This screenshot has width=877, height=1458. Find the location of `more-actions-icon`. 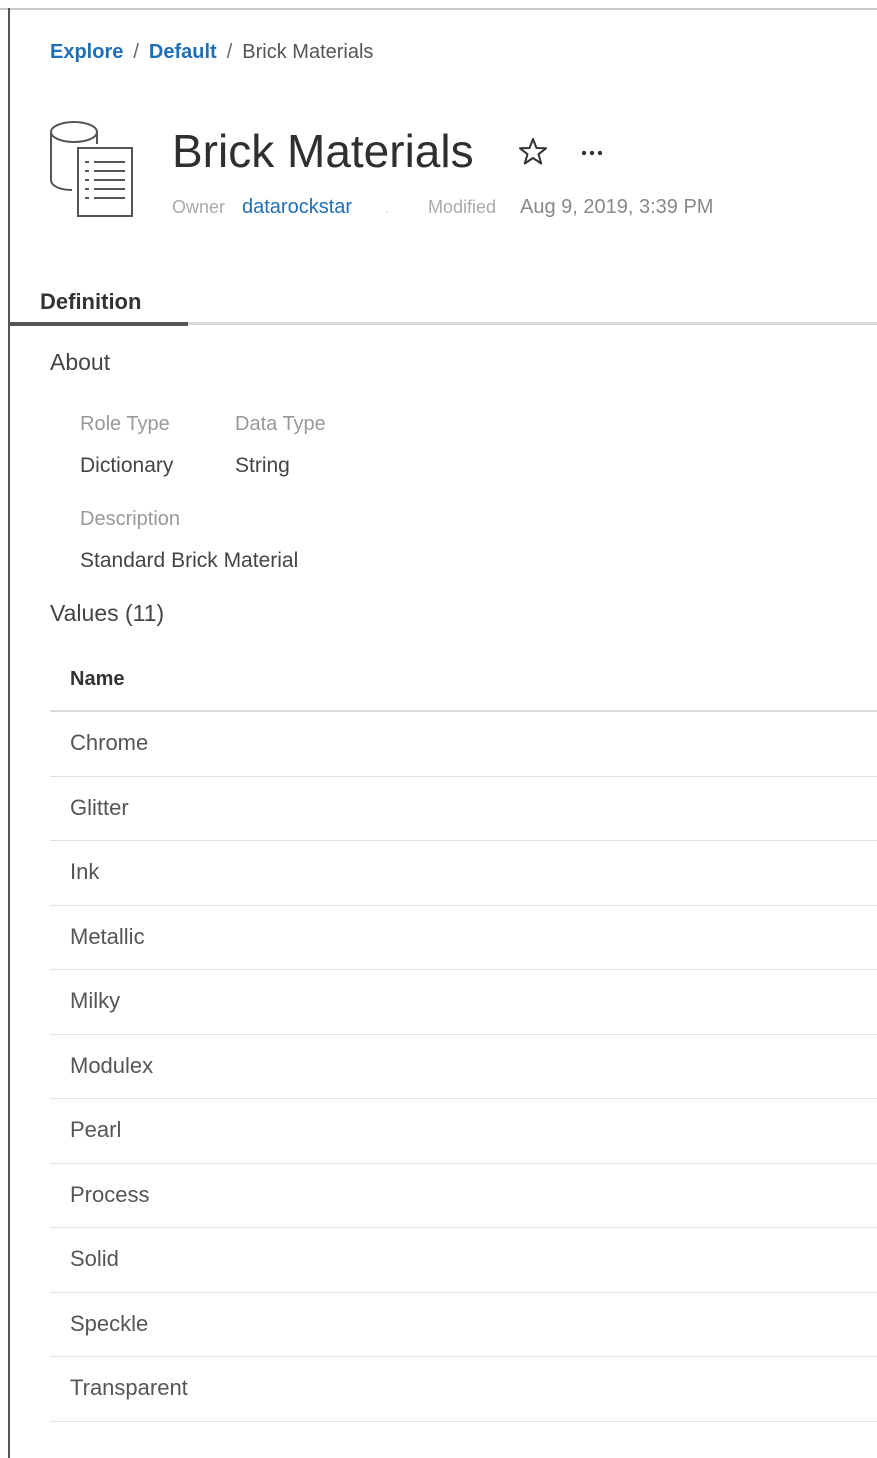

more-actions-icon is located at coordinates (593, 153).